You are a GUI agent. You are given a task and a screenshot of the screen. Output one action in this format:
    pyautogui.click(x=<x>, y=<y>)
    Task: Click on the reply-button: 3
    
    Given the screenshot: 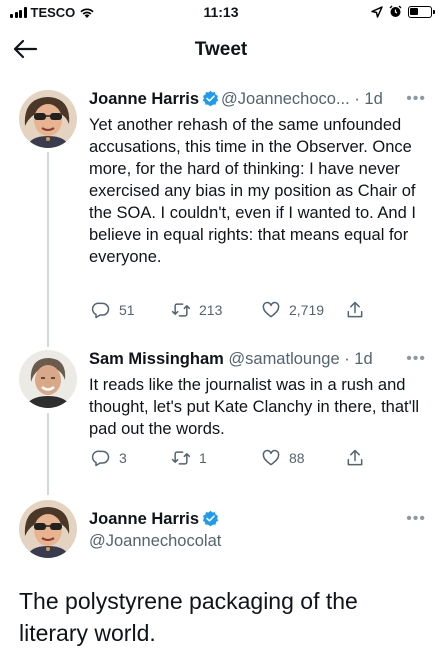 What is the action you would take?
    pyautogui.click(x=109, y=458)
    